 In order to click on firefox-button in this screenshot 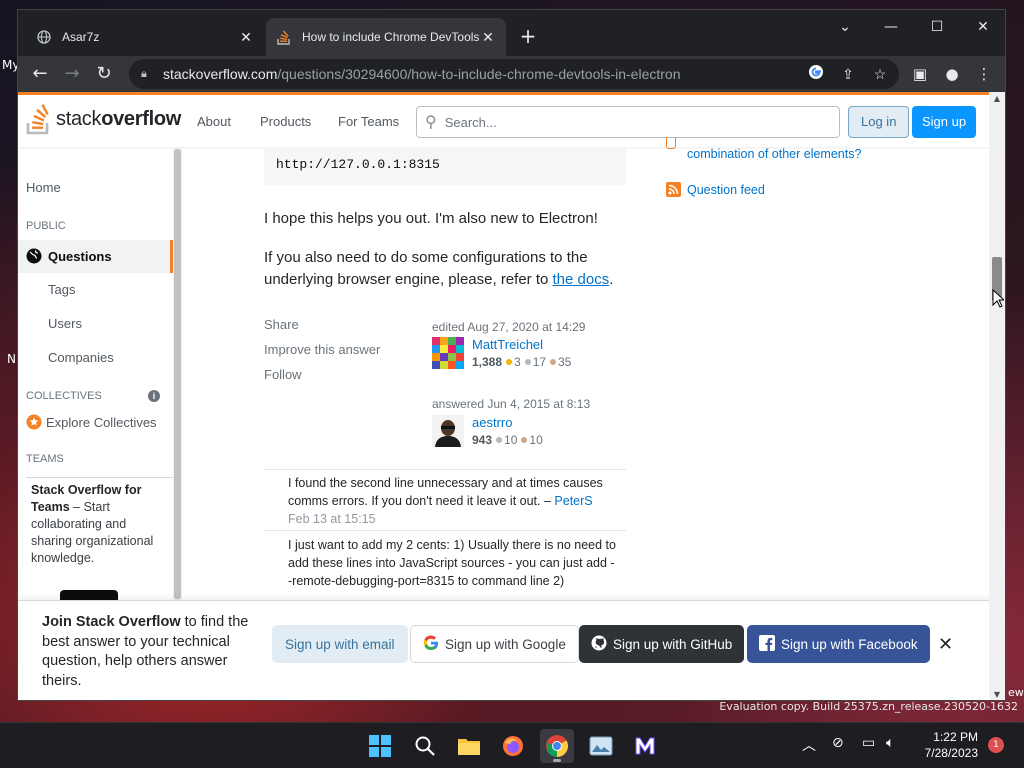, I will do `click(513, 746)`.